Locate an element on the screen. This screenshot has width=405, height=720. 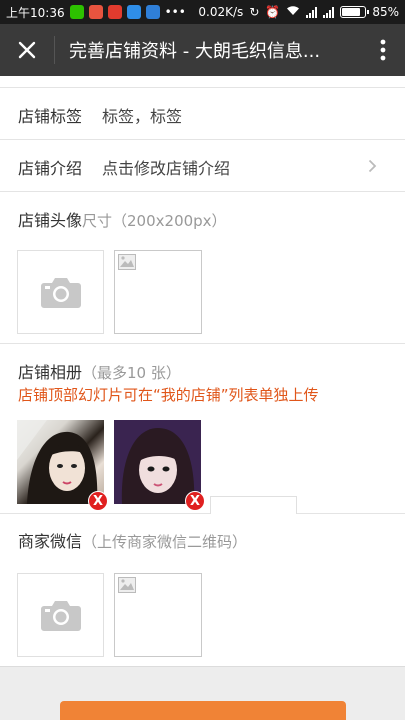
shop-intro-label: 店铺介绍 is located at coordinates (50, 168).